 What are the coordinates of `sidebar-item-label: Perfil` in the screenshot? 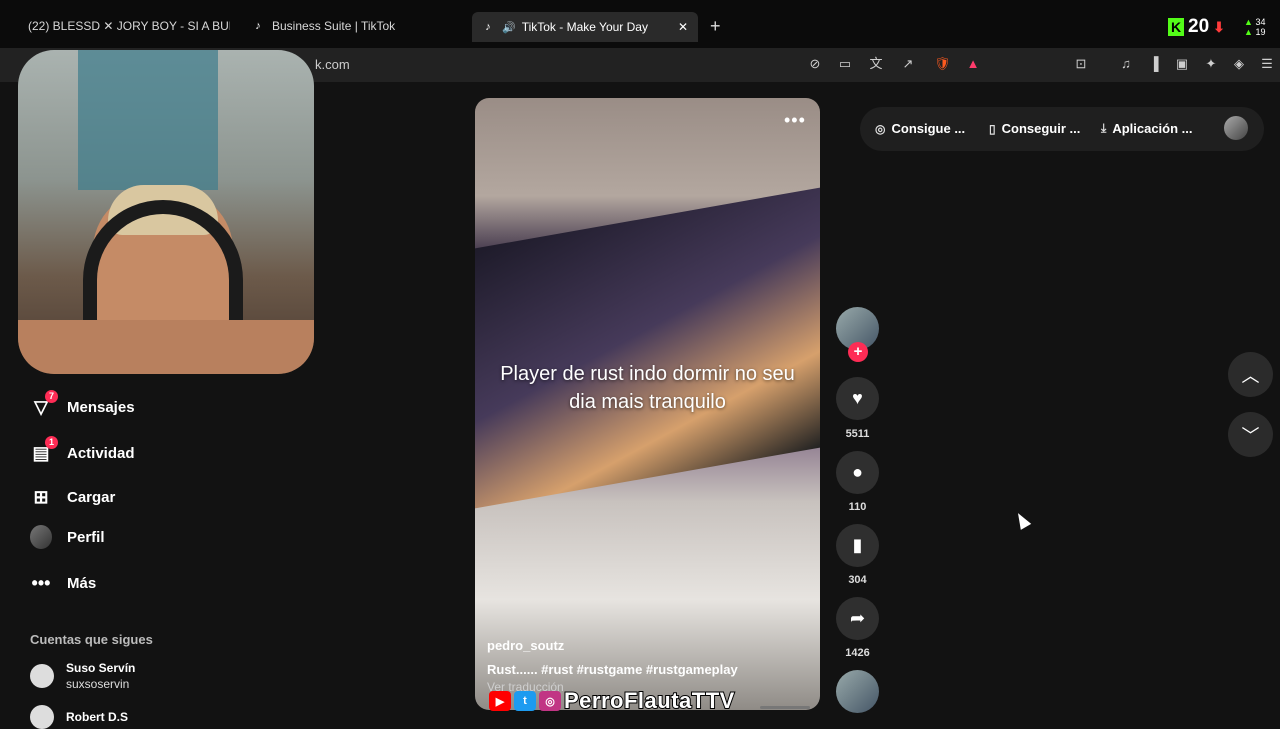 It's located at (86, 537).